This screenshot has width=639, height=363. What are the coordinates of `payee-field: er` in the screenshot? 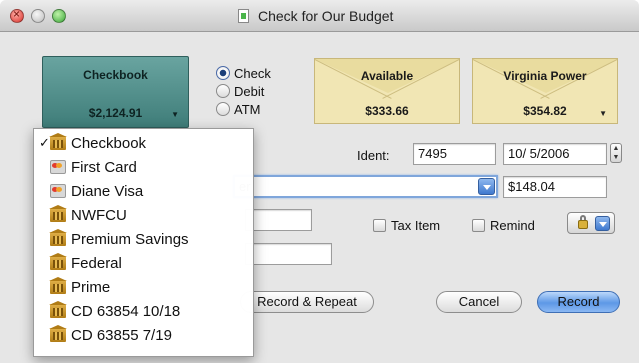 It's located at (365, 186).